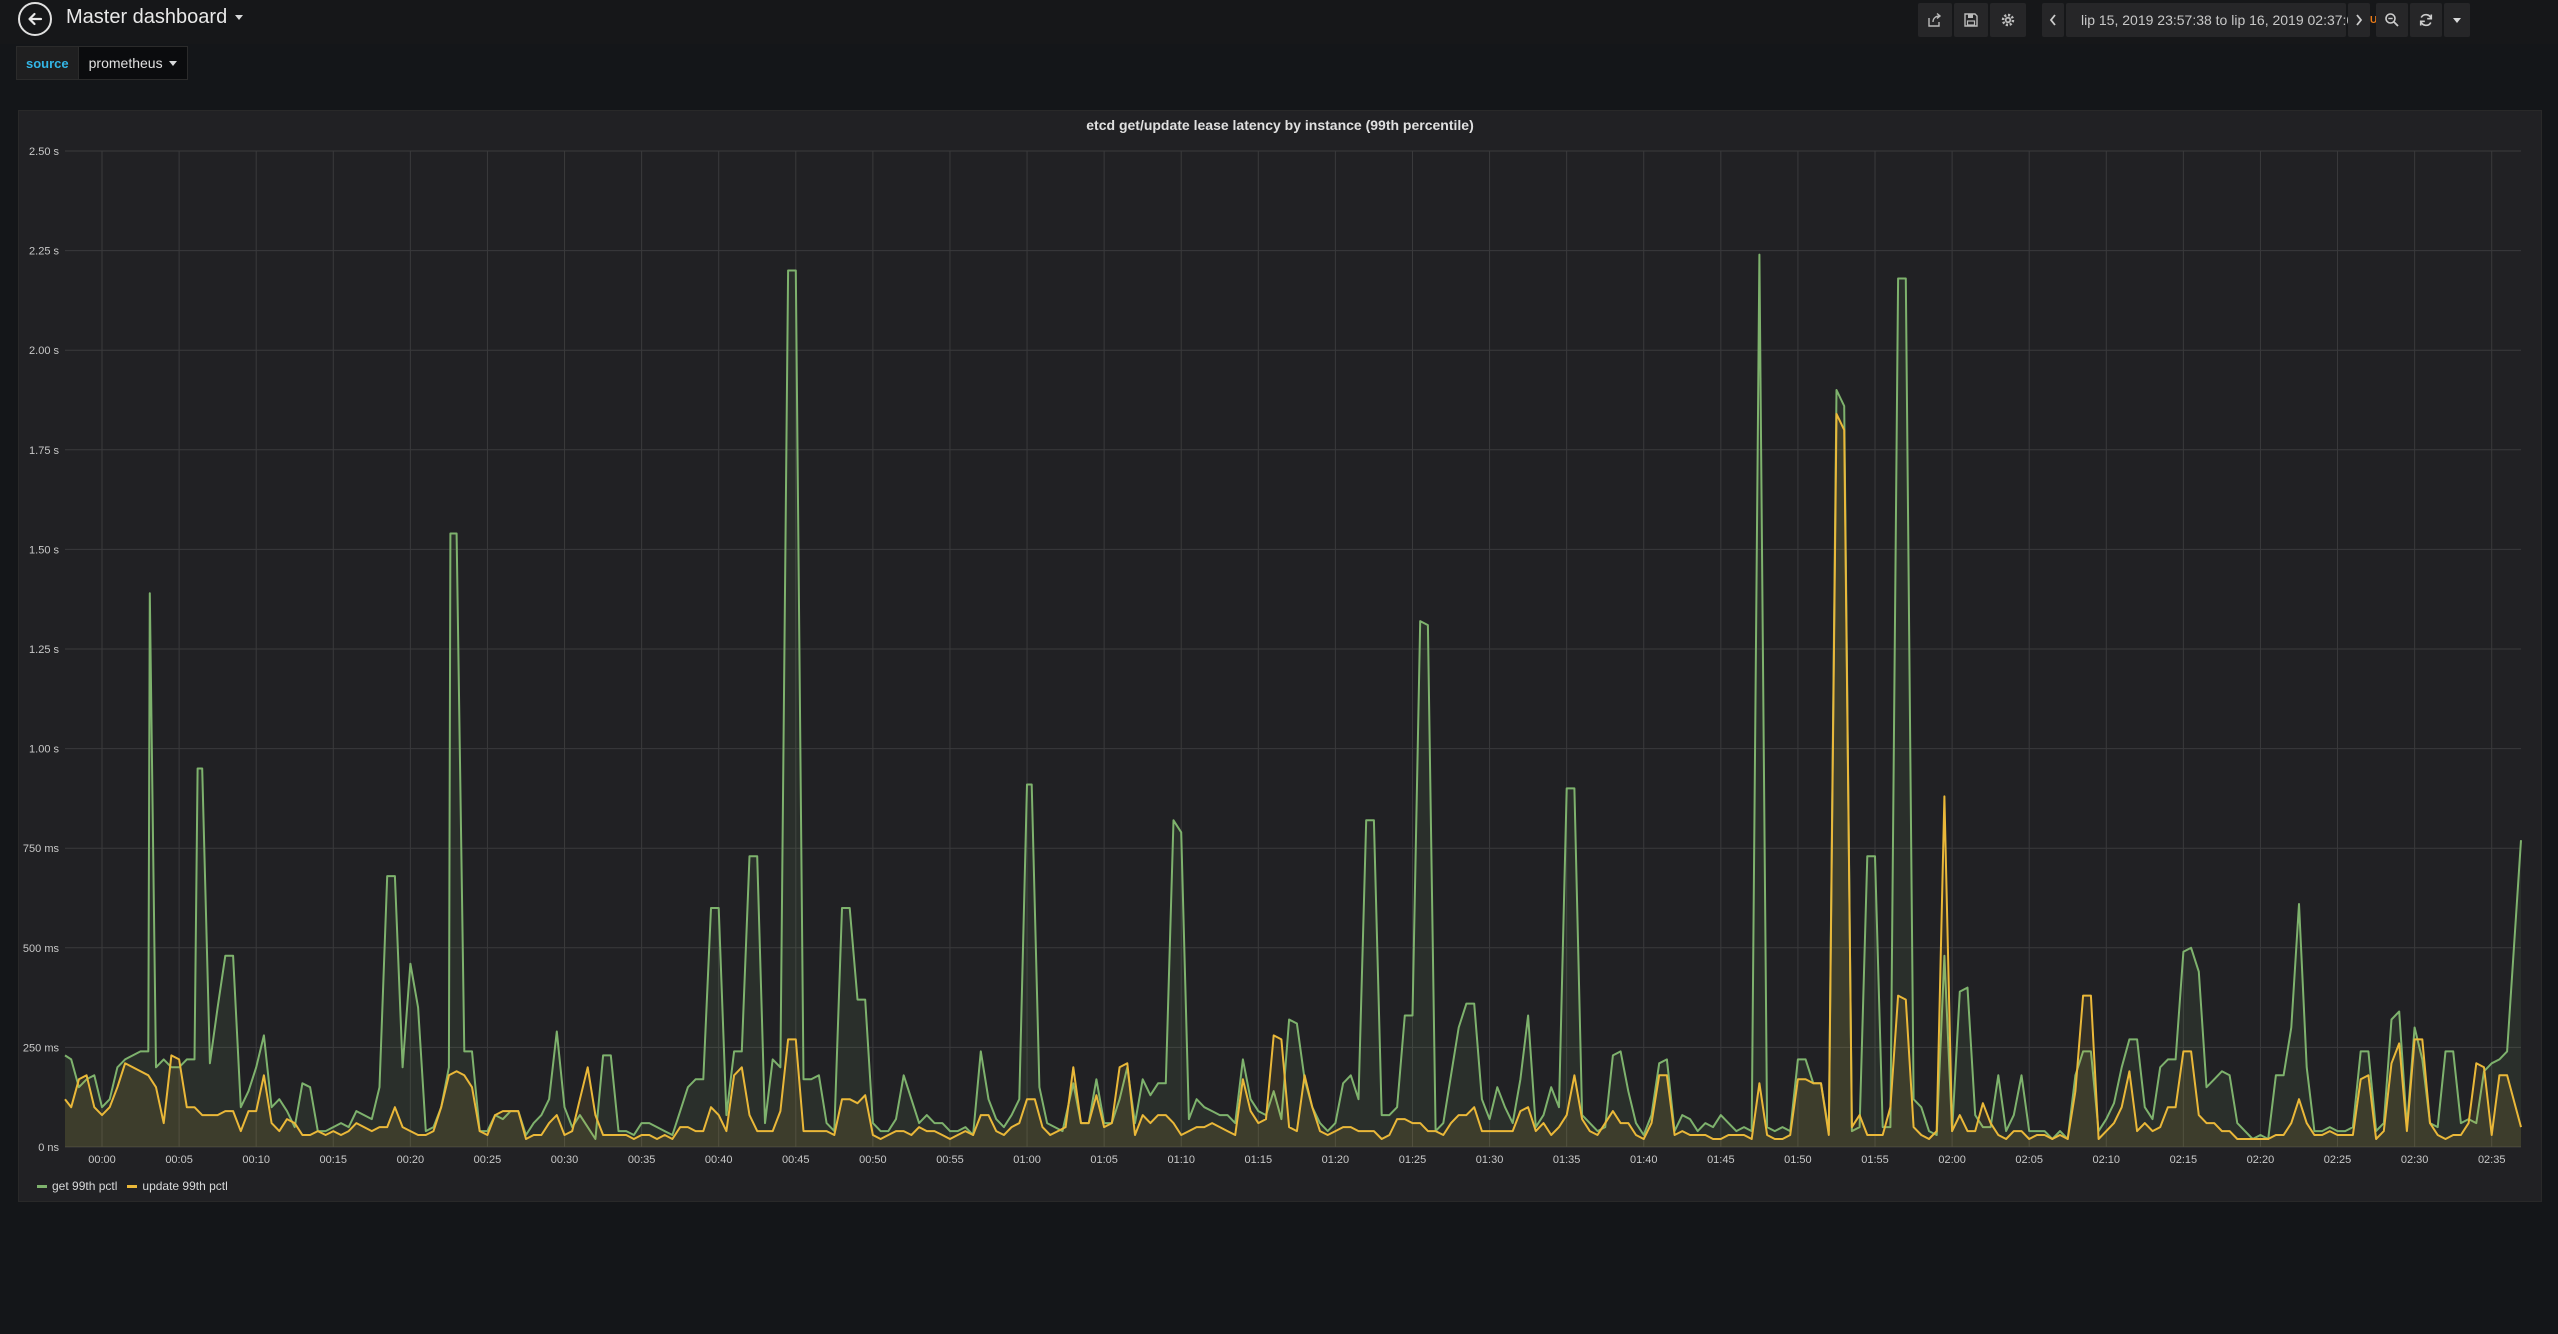 Image resolution: width=2558 pixels, height=1334 pixels. Describe the element at coordinates (1721, 1160) in the screenshot. I see `x-tick-label: 01:45` at that location.